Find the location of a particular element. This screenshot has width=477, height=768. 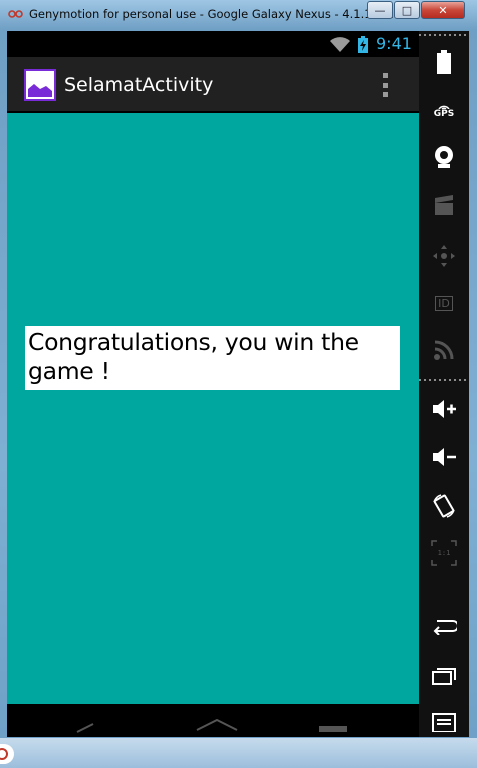

maximize-button: □ is located at coordinates (407, 10).